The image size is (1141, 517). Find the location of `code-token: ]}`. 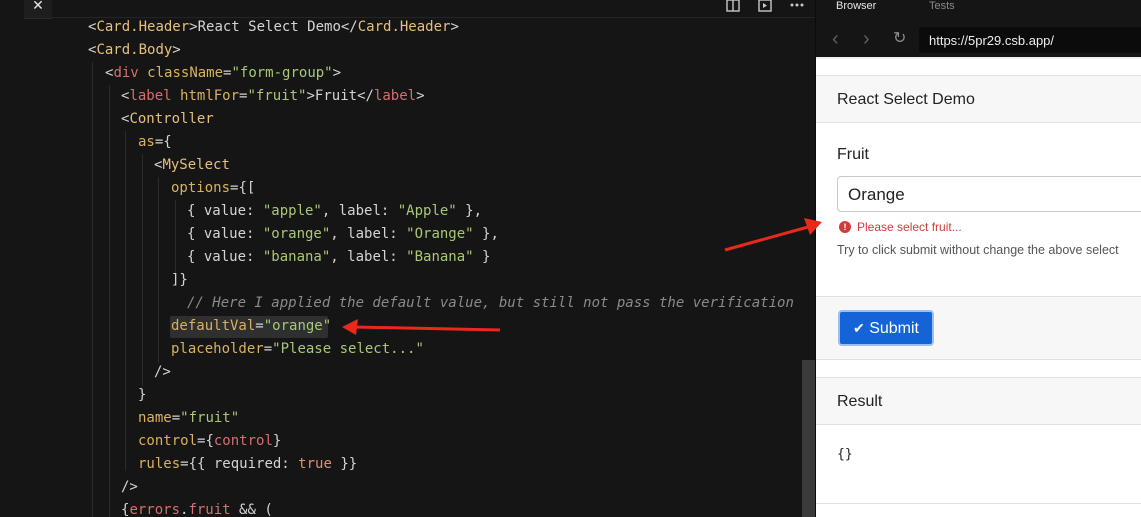

code-token: ]} is located at coordinates (179, 280).